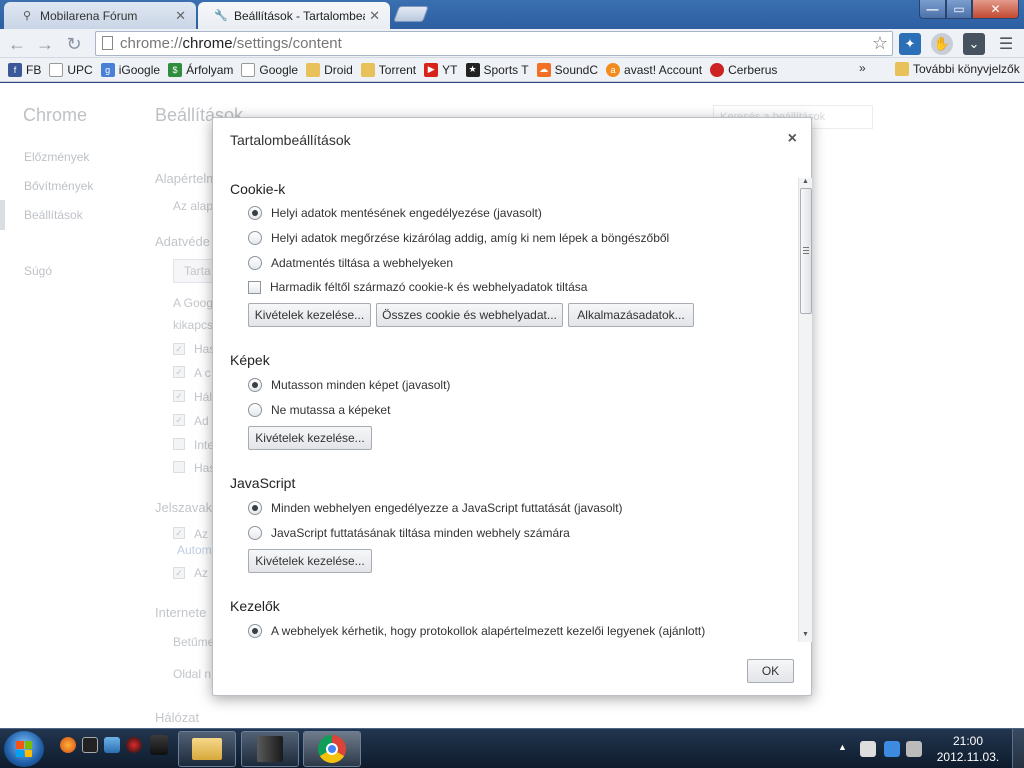 This screenshot has height=768, width=1024. Describe the element at coordinates (130, 69) in the screenshot. I see `bookmark-igoogle: g iGoogle` at that location.